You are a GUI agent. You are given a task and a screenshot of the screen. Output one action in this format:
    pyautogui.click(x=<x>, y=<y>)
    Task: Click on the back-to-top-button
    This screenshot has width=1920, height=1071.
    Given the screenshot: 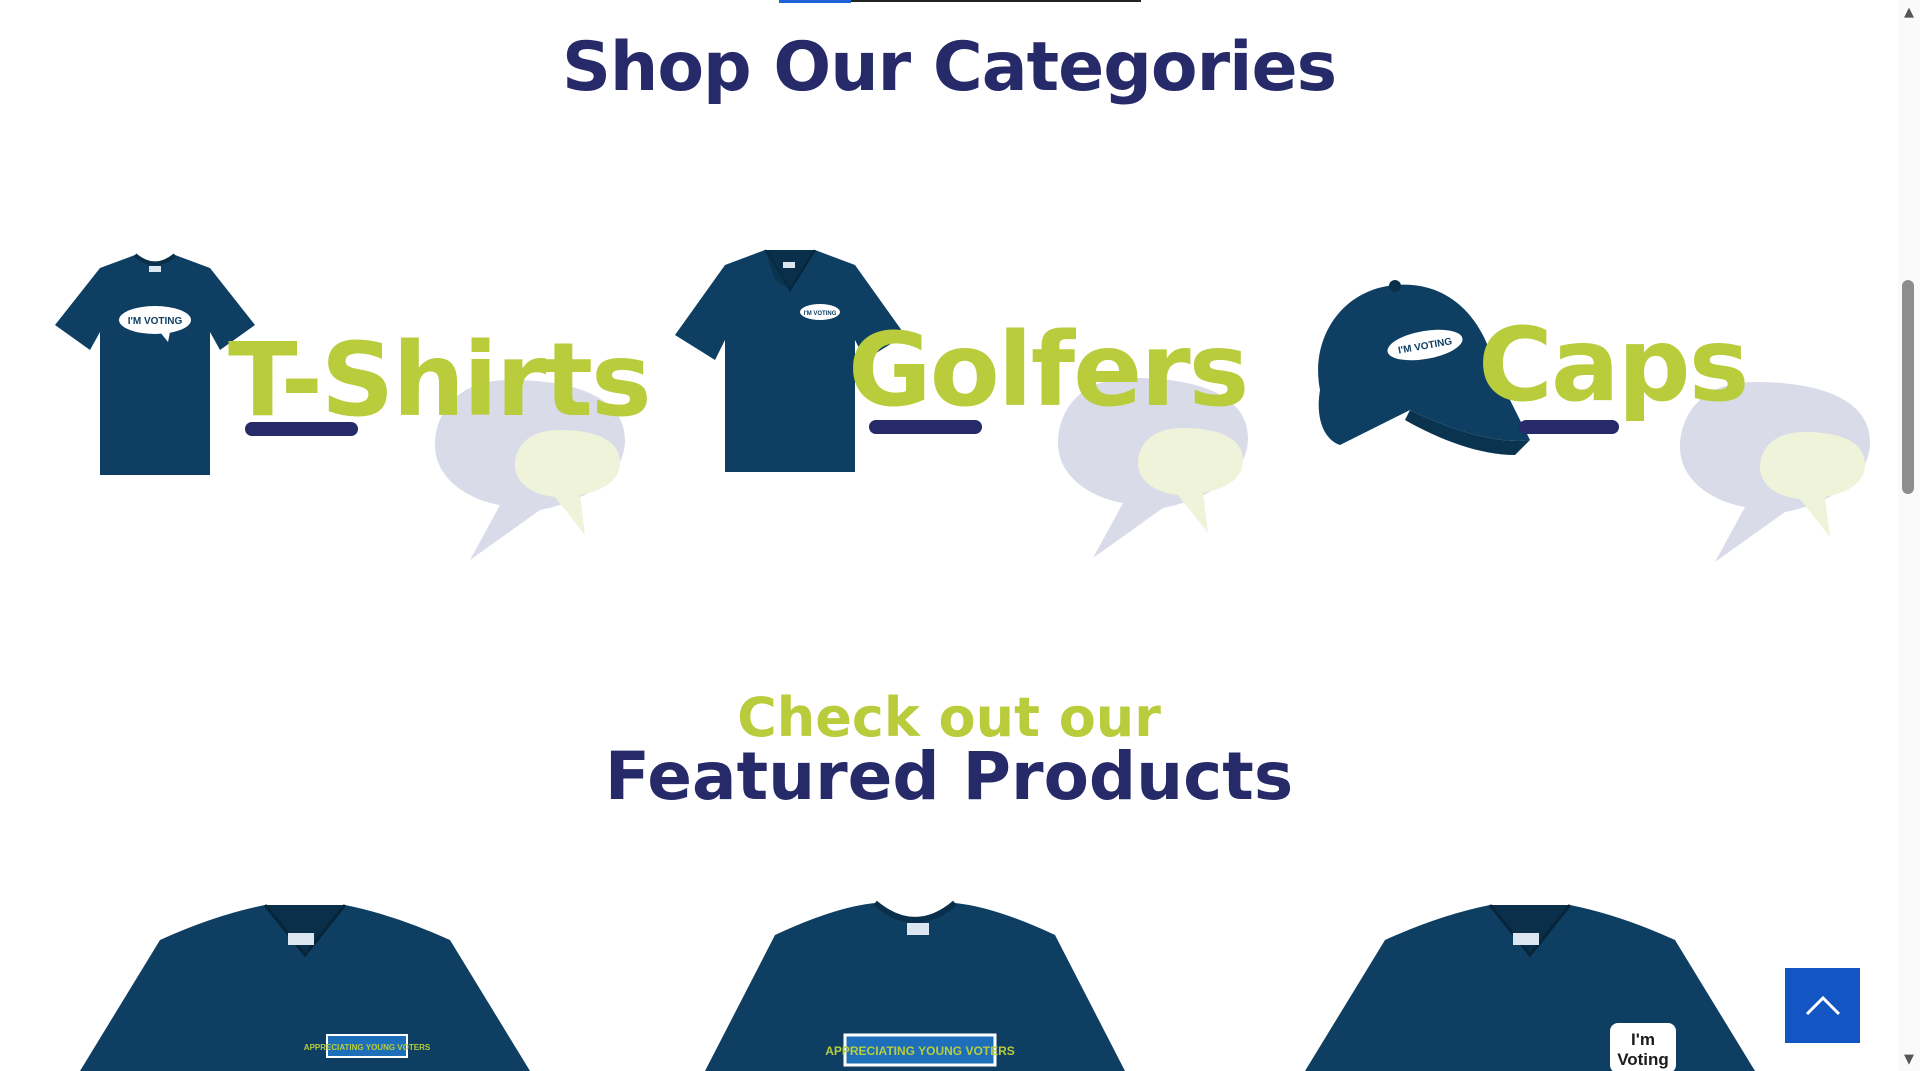 What is the action you would take?
    pyautogui.click(x=1822, y=1005)
    